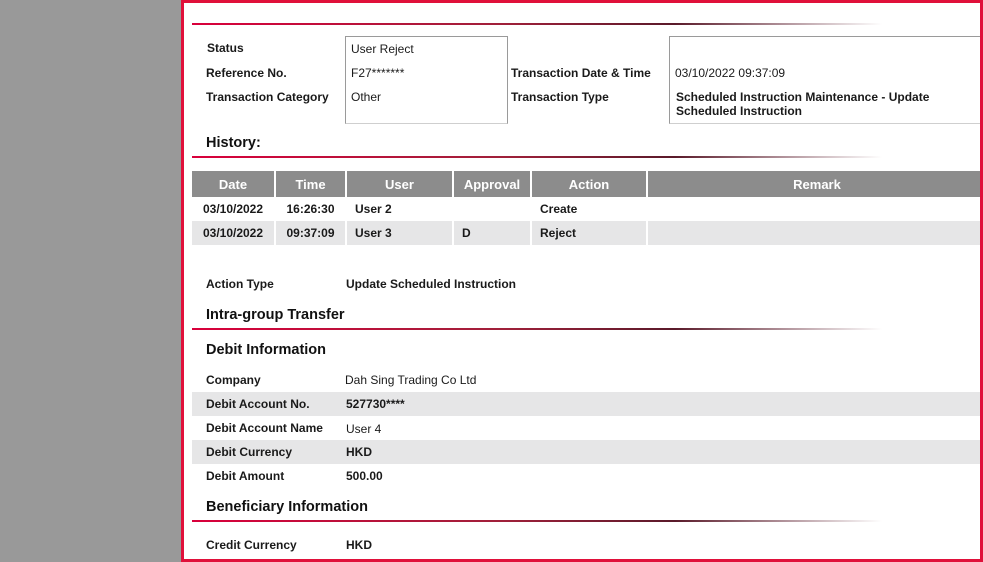  Describe the element at coordinates (730, 73) in the screenshot. I see `datetime-value: 03/10/2022 09:37:09` at that location.